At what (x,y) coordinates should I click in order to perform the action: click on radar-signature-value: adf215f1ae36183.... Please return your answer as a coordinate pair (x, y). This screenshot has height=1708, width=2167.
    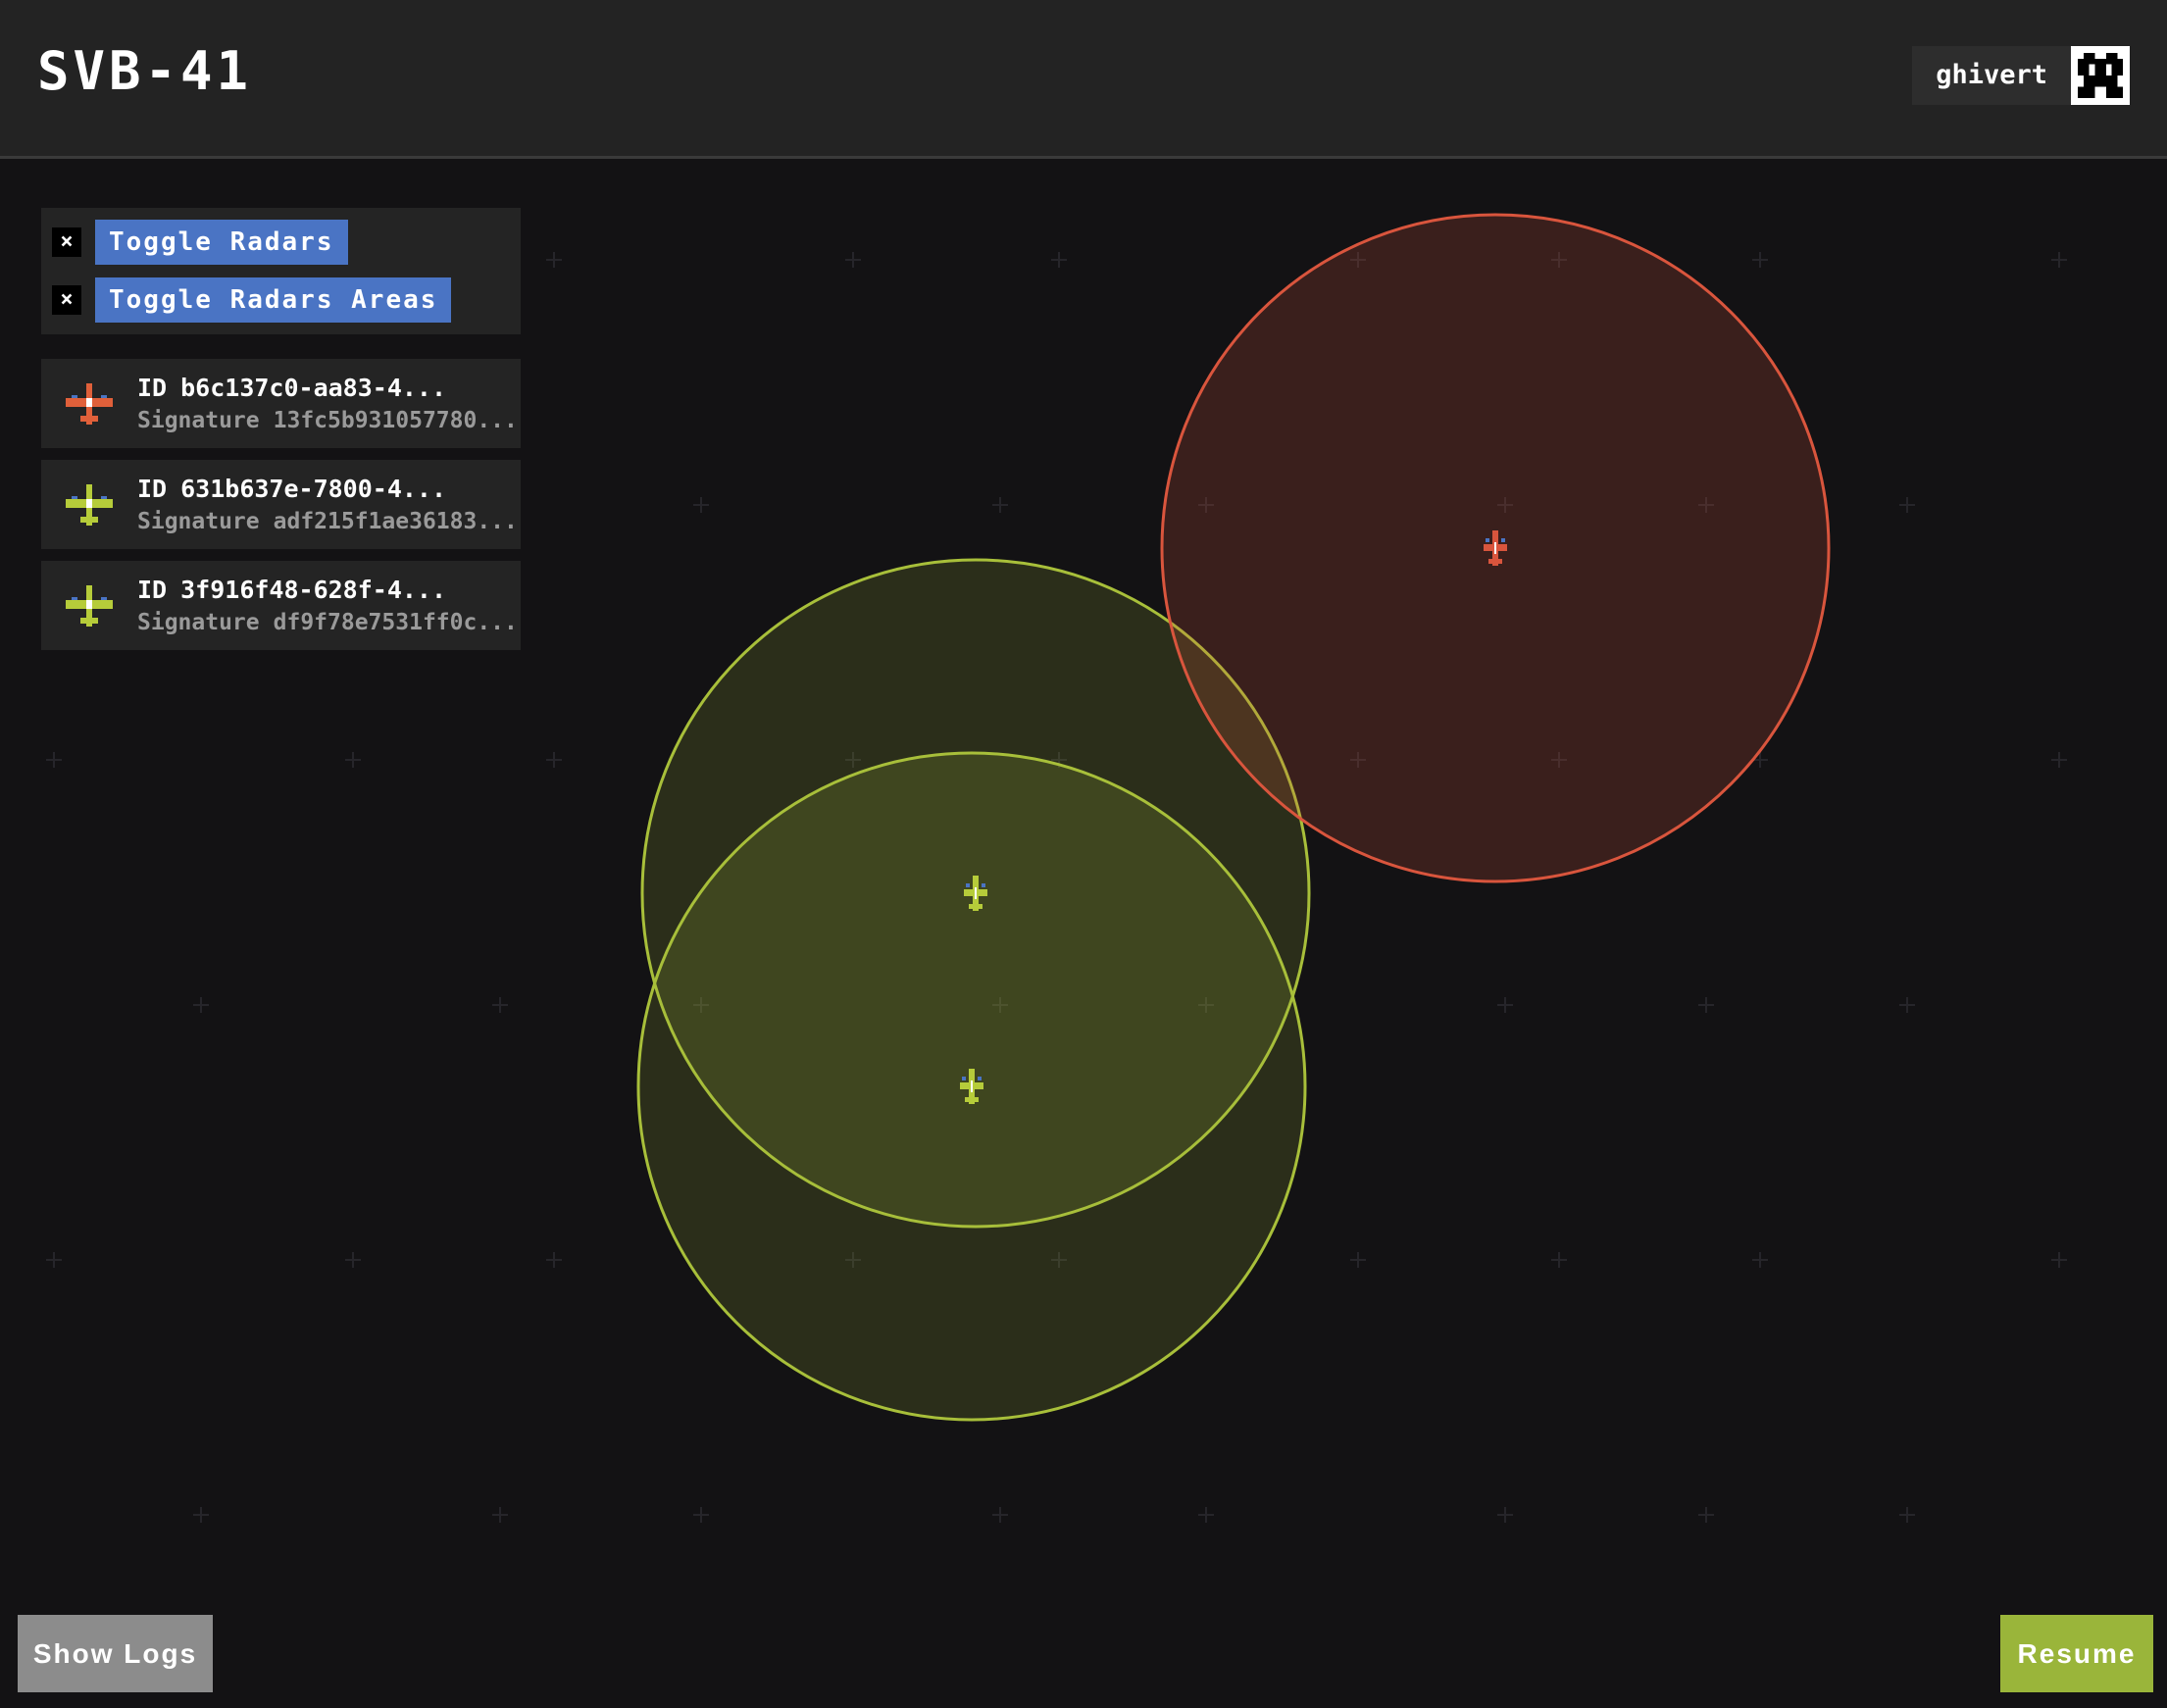
    Looking at the image, I should click on (395, 521).